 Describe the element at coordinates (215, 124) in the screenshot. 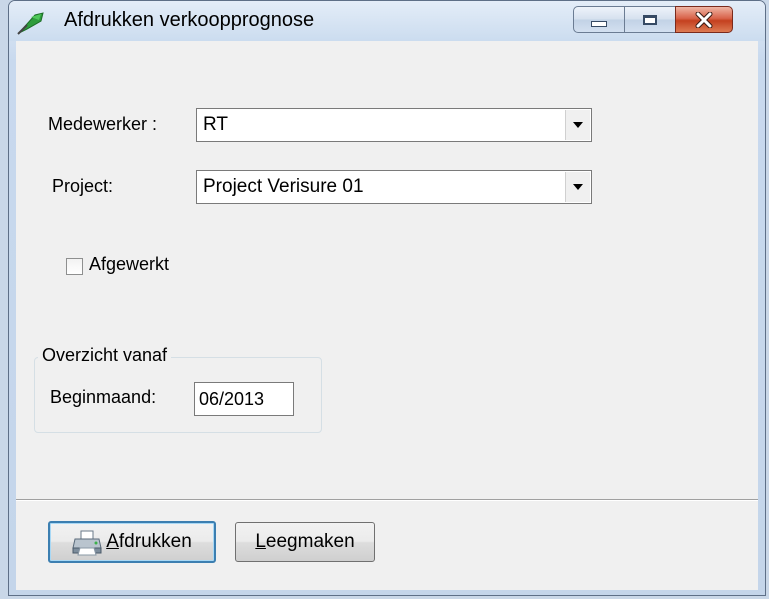

I see `medewerker-value: RT` at that location.